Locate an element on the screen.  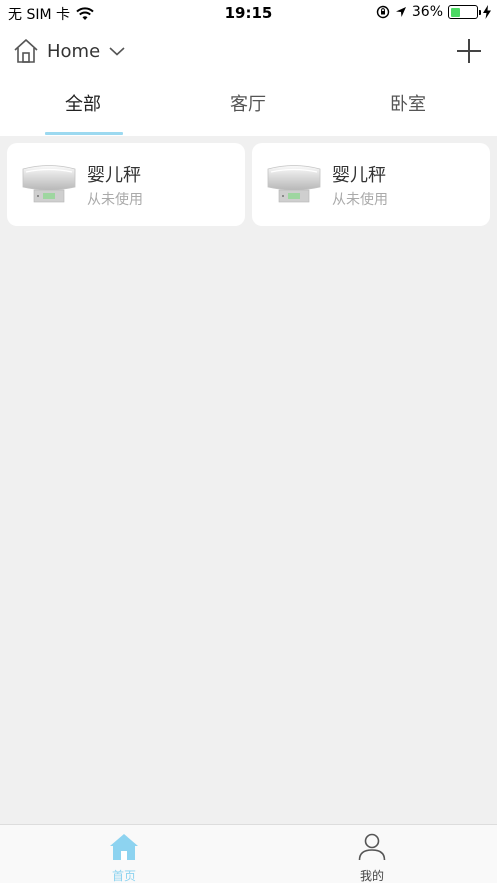
battery-nub is located at coordinates (480, 12).